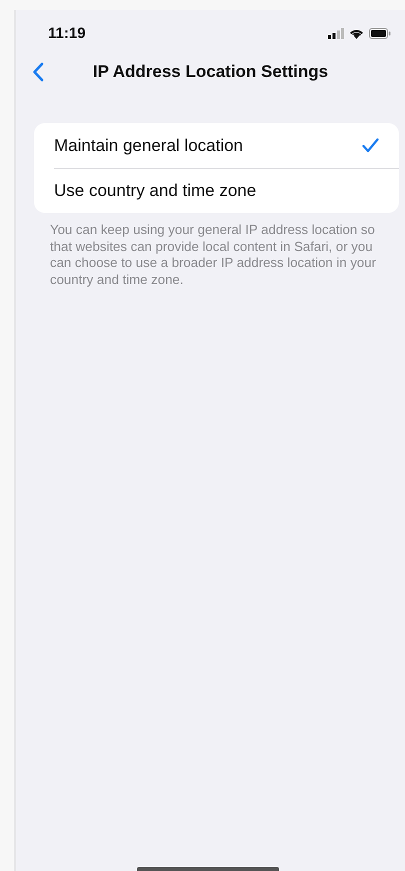 The image size is (405, 871). What do you see at coordinates (356, 33) in the screenshot?
I see `wifi-icon` at bounding box center [356, 33].